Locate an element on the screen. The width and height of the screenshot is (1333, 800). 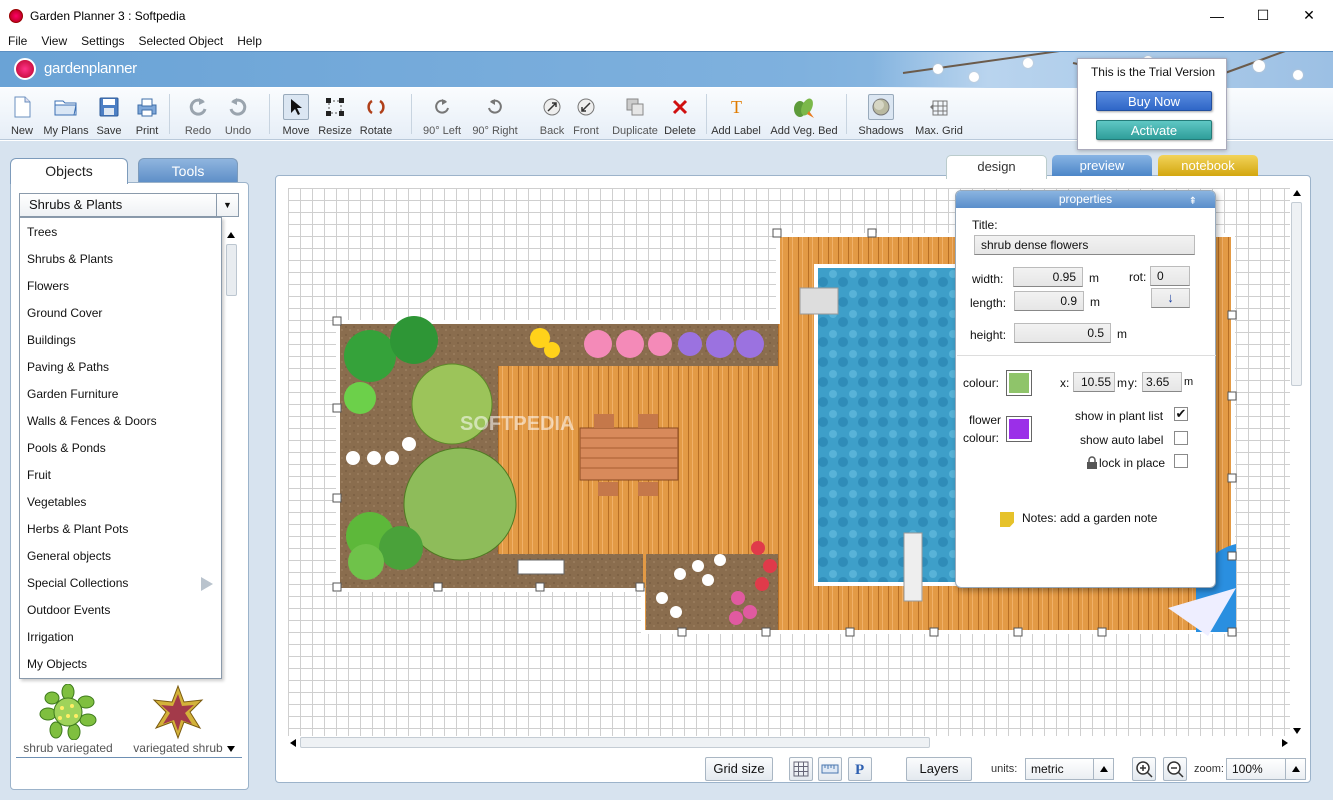
zoom-select: 100% is located at coordinates (1266, 769).